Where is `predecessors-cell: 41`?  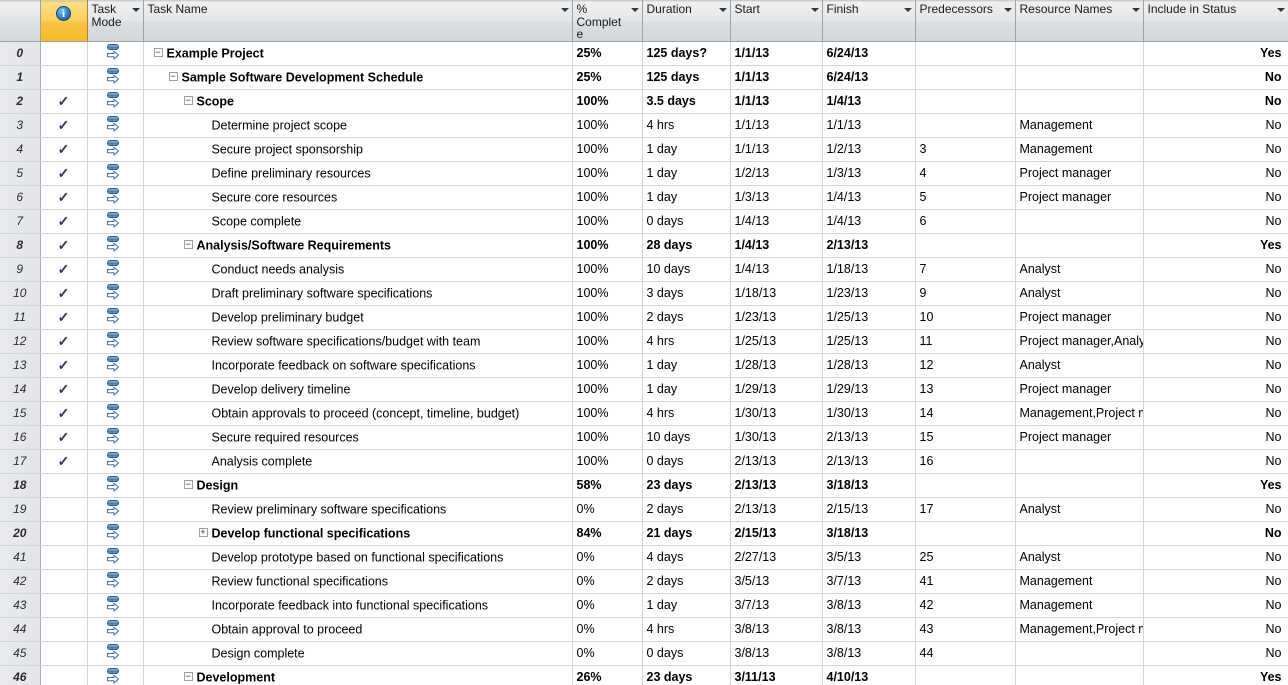
predecessors-cell: 41 is located at coordinates (965, 581).